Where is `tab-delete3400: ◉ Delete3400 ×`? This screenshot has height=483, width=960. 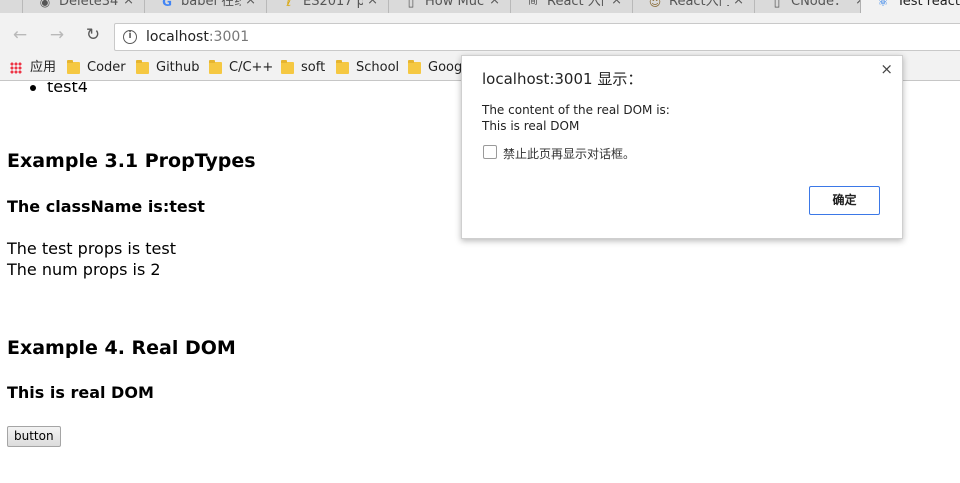 tab-delete3400: ◉ Delete3400 × is located at coordinates (83, 6).